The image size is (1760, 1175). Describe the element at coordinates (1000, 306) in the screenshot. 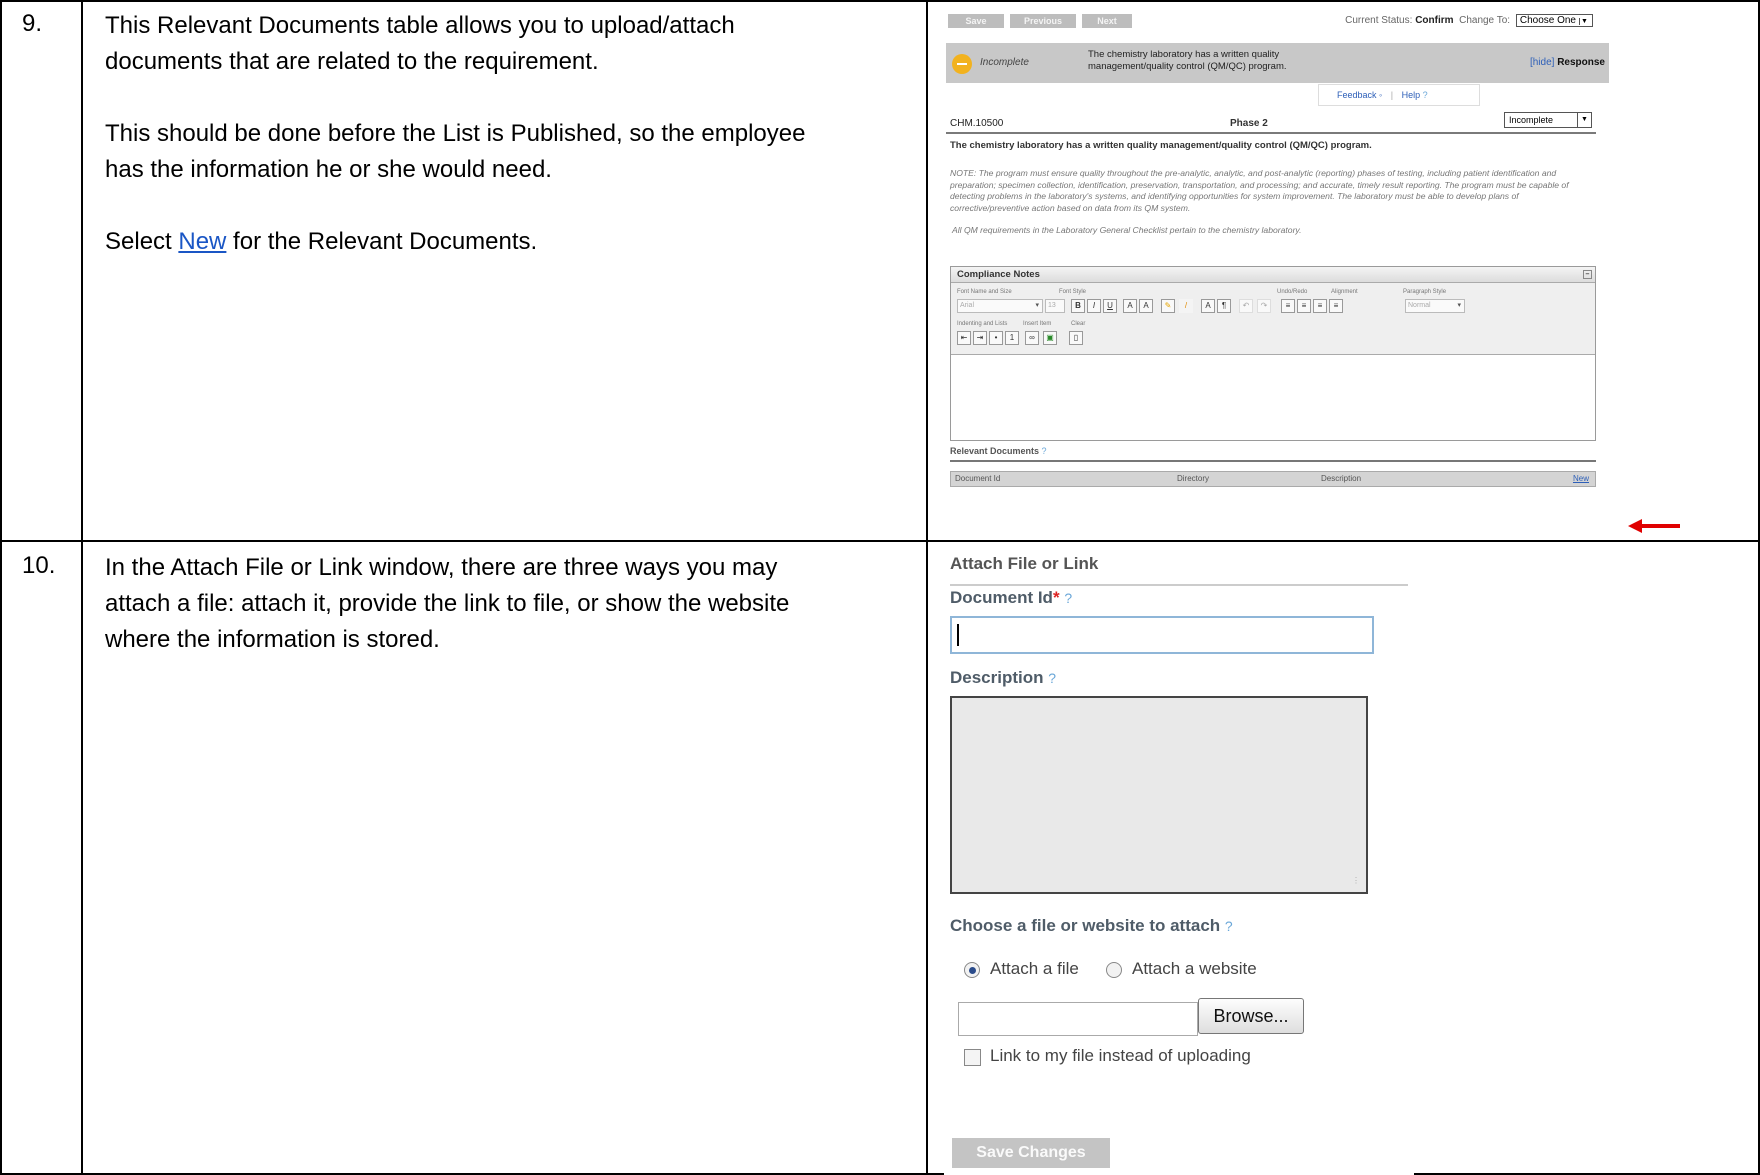

I see `font-name-select: Arial ▾` at that location.